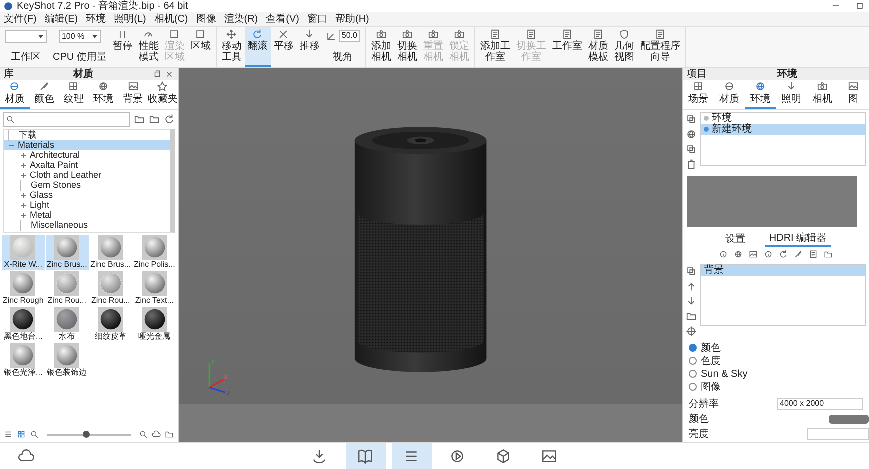 The height and width of the screenshot is (469, 869). I want to click on resolution-field: 4000 x 2000, so click(820, 404).